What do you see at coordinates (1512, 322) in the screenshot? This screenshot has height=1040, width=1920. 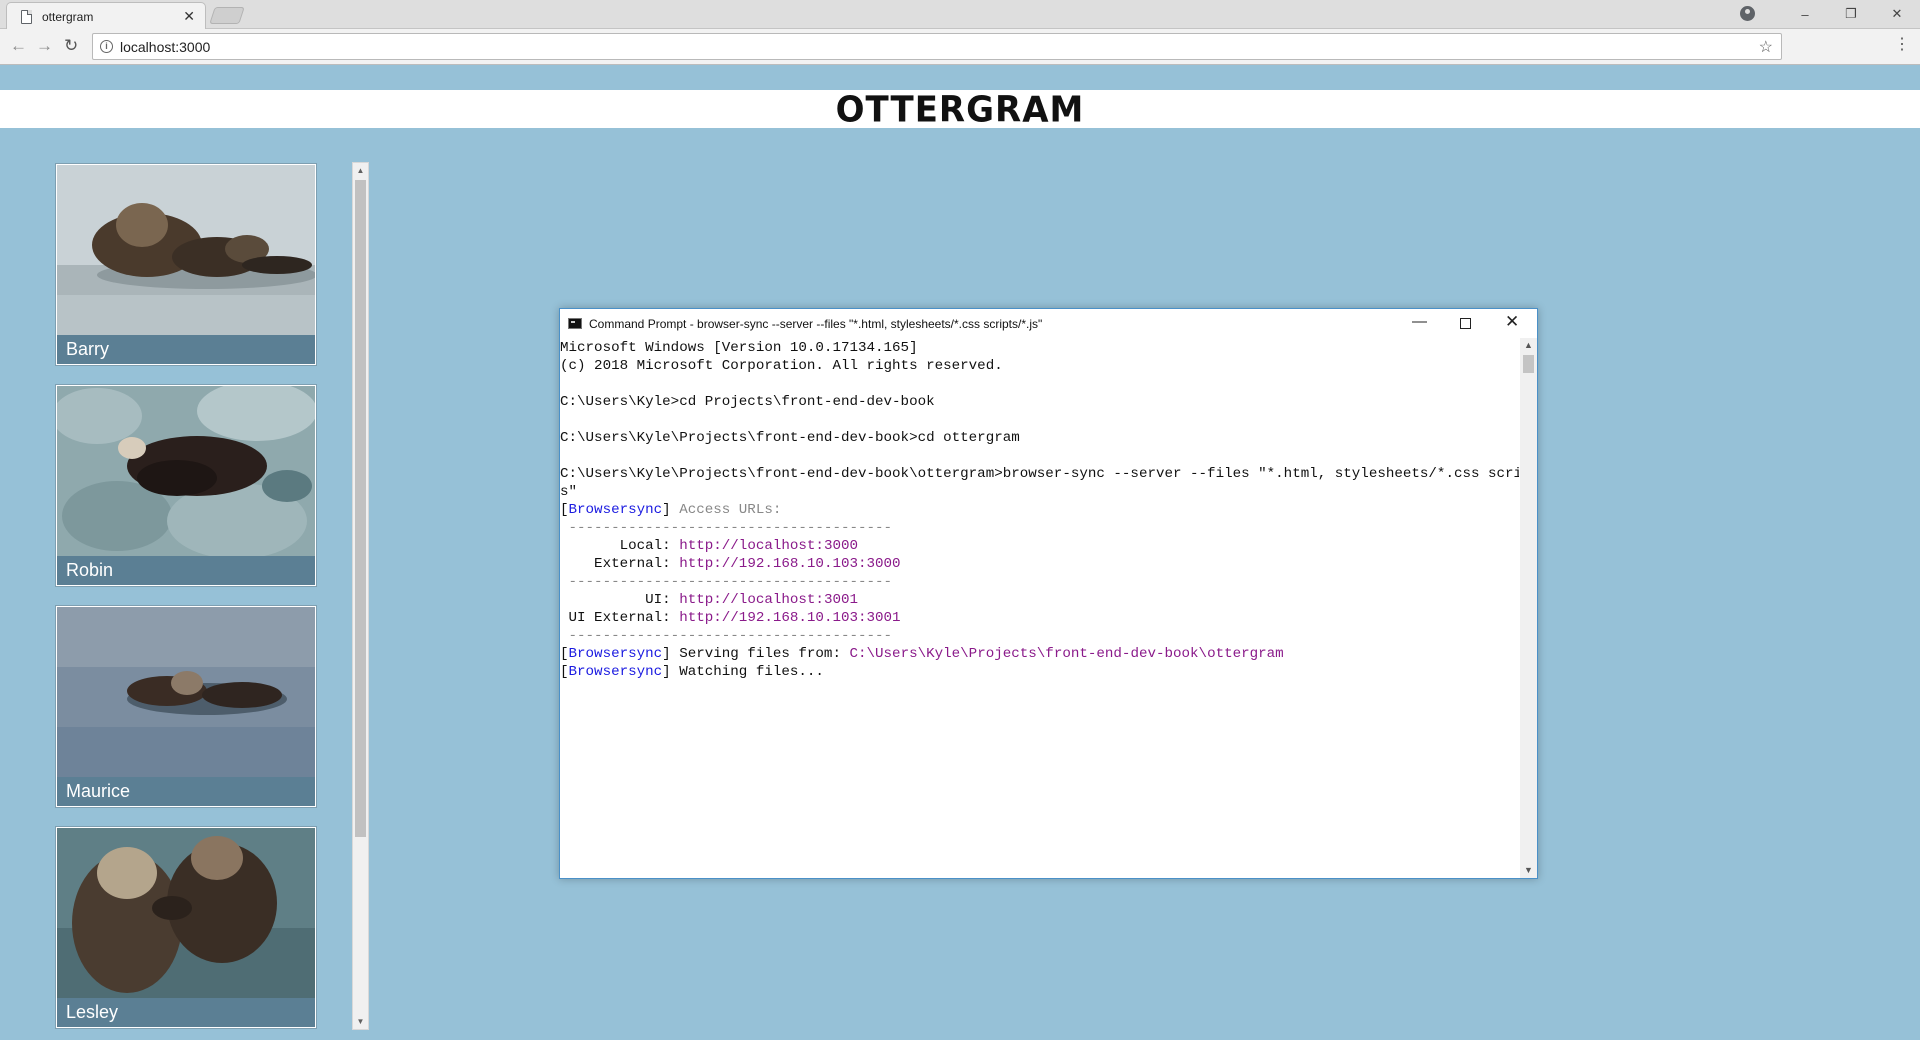 I see `cmd-close-icon: ✕` at bounding box center [1512, 322].